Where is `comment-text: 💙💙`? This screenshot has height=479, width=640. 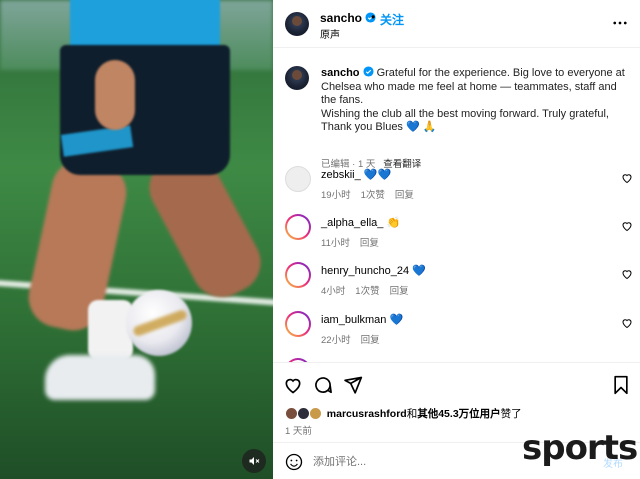
comment-text: 💙💙 is located at coordinates (377, 175).